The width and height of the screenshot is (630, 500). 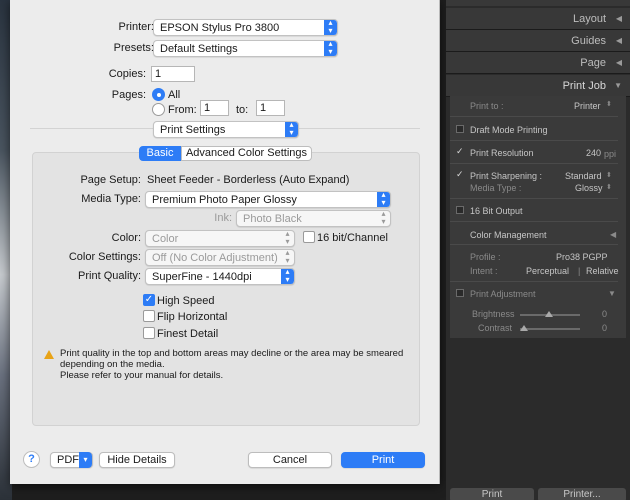 What do you see at coordinates (460, 293) in the screenshot?
I see `print-adjustment-checkbox` at bounding box center [460, 293].